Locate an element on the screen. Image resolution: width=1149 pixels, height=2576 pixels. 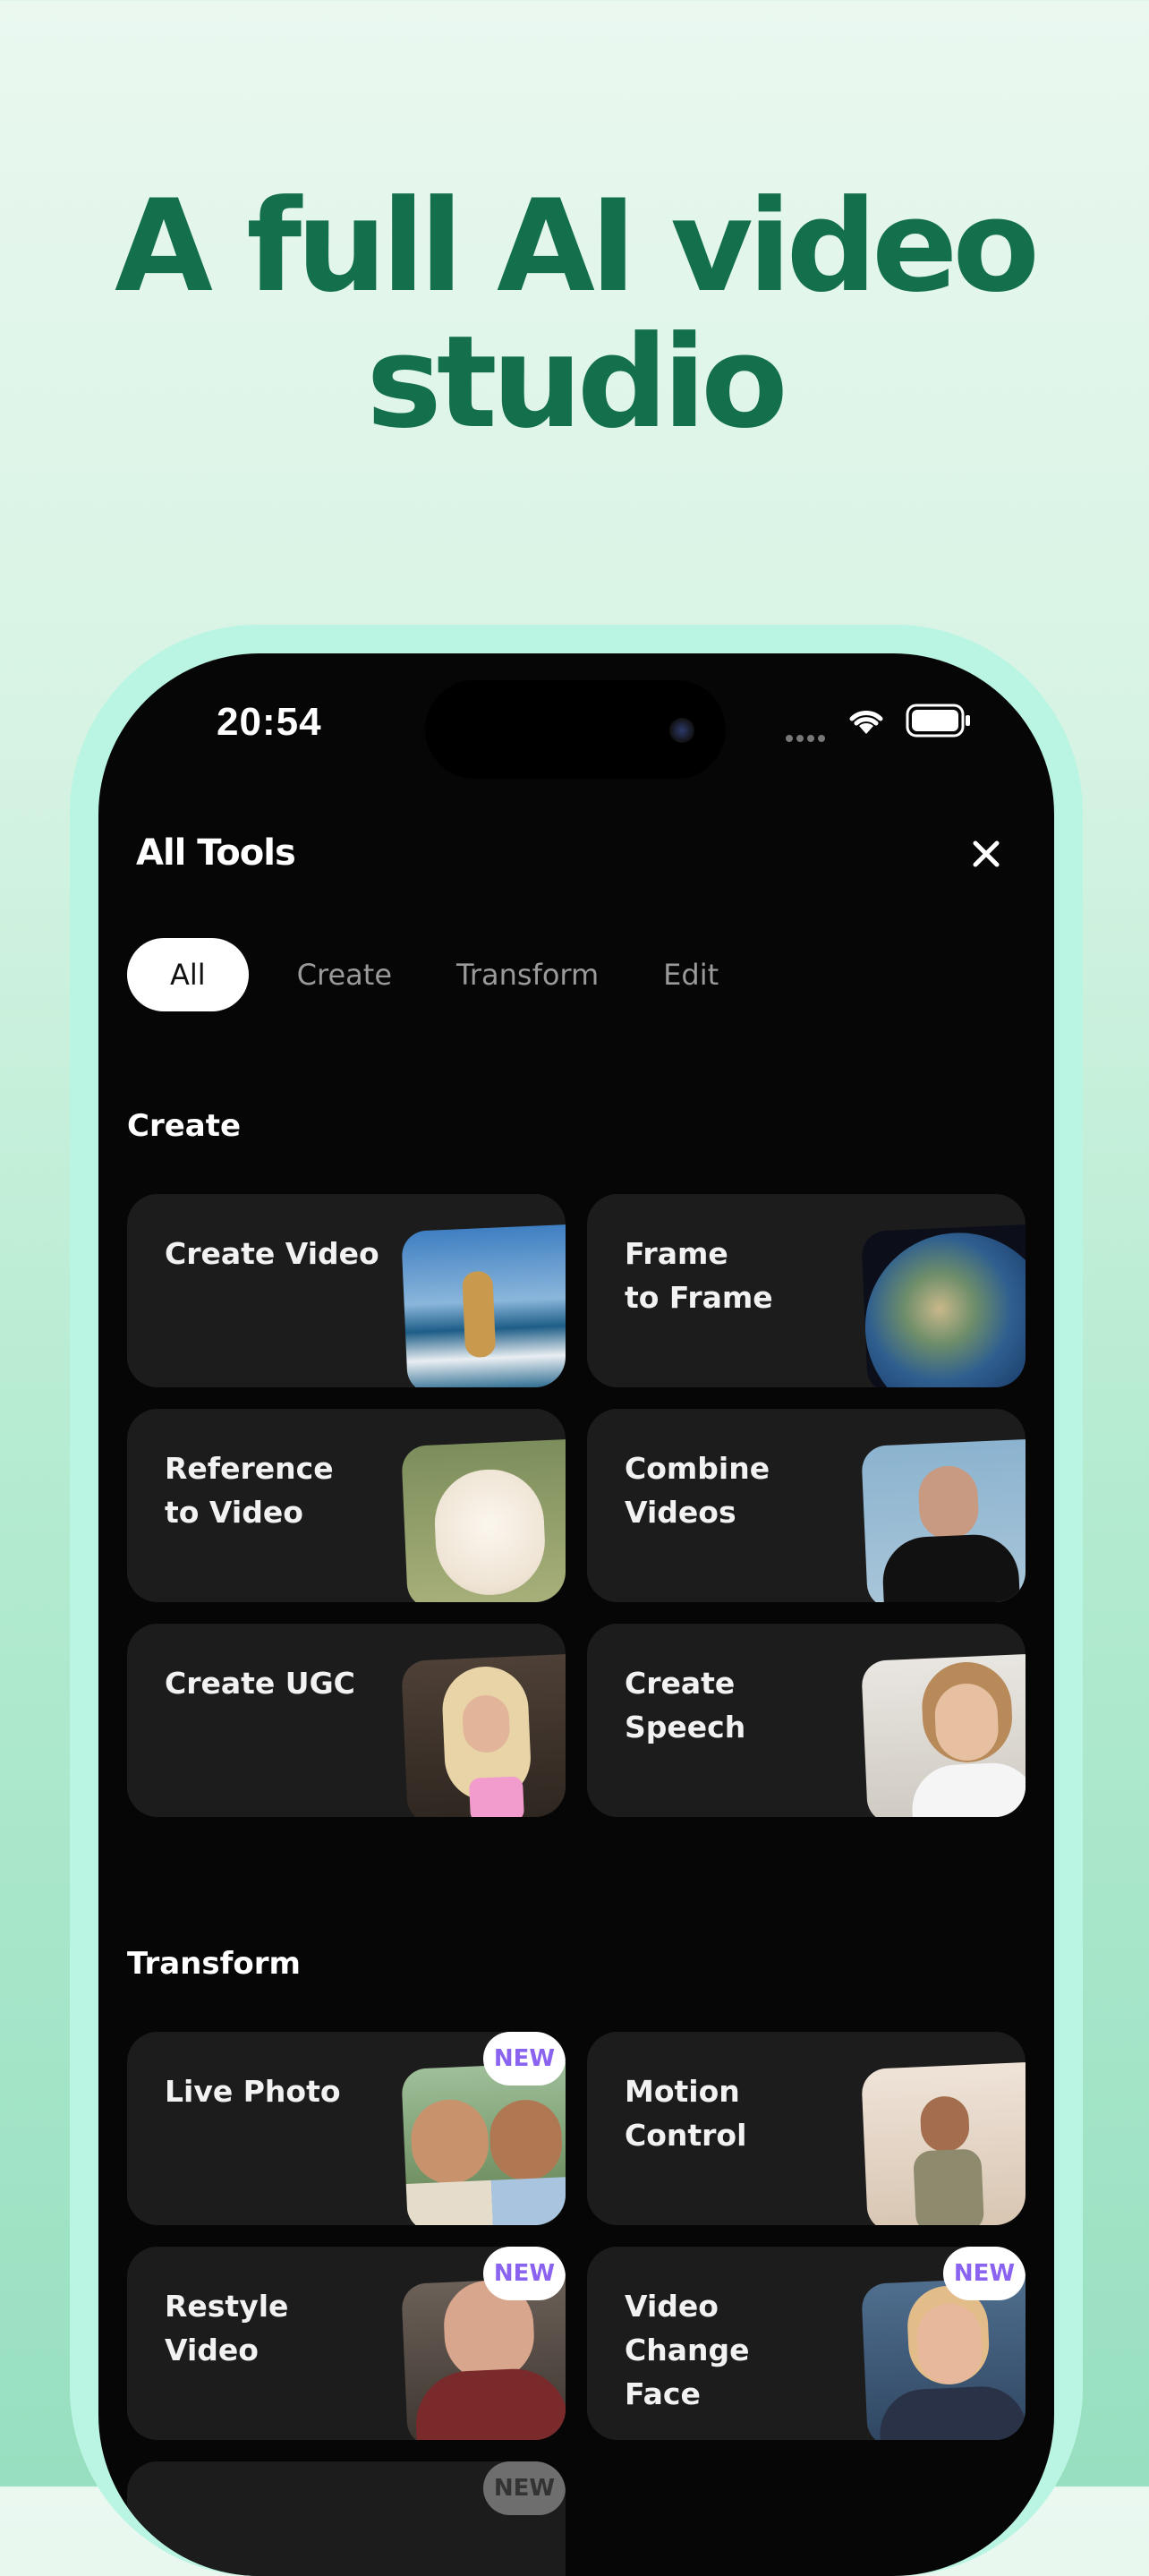
tool-card-create-speech: Create Speech is located at coordinates (806, 1720).